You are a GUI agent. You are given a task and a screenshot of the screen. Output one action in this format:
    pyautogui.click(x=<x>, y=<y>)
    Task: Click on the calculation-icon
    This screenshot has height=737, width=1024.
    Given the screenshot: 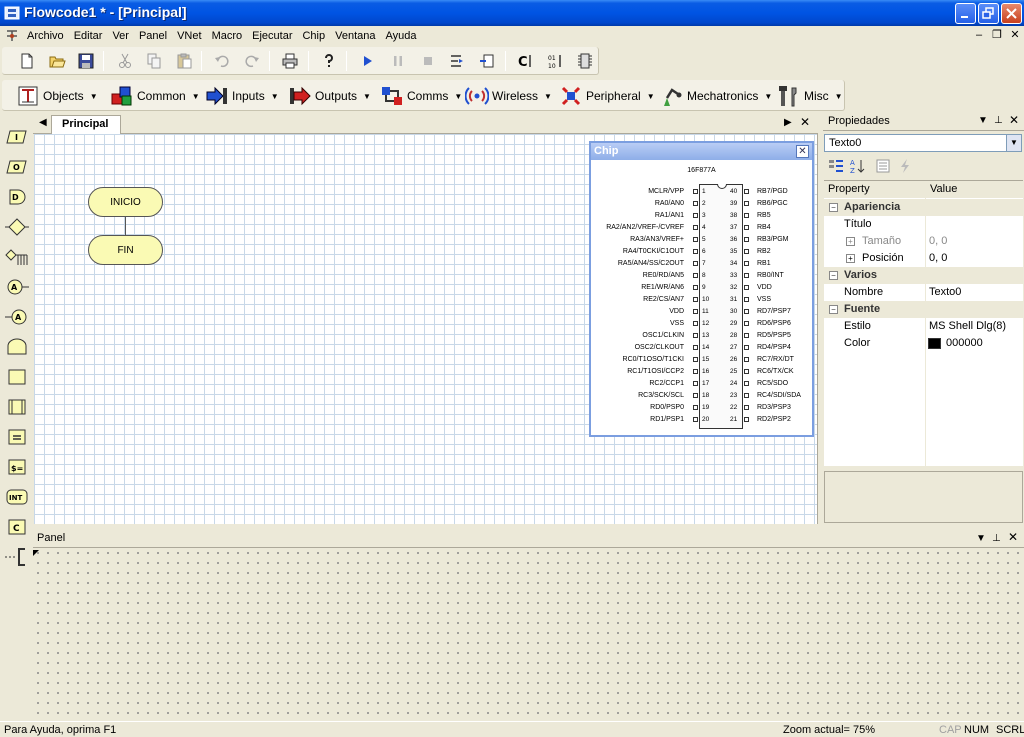 What is the action you would take?
    pyautogui.click(x=17, y=437)
    